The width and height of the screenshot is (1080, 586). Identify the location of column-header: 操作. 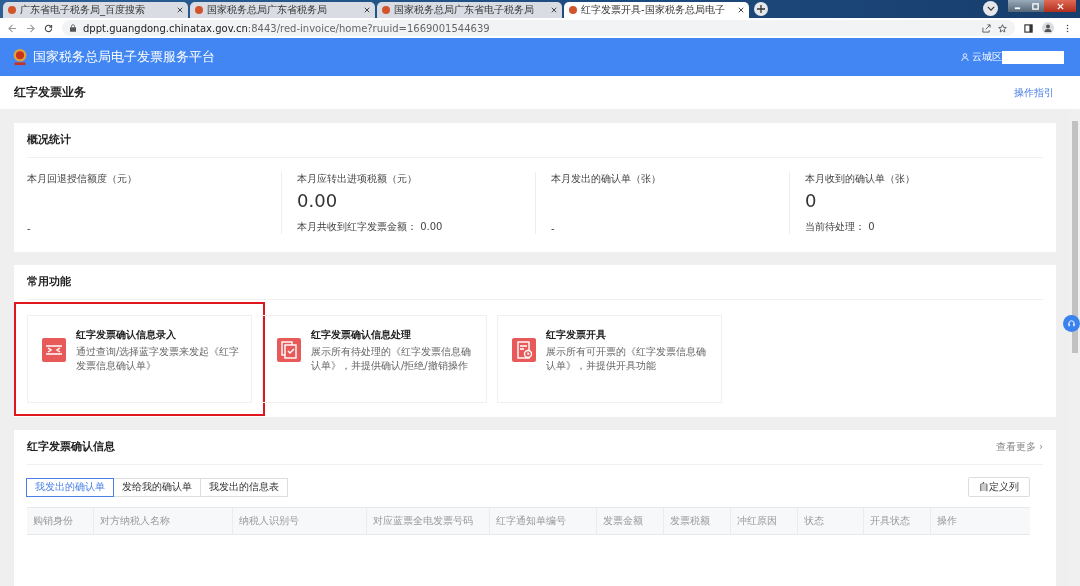
(980, 521).